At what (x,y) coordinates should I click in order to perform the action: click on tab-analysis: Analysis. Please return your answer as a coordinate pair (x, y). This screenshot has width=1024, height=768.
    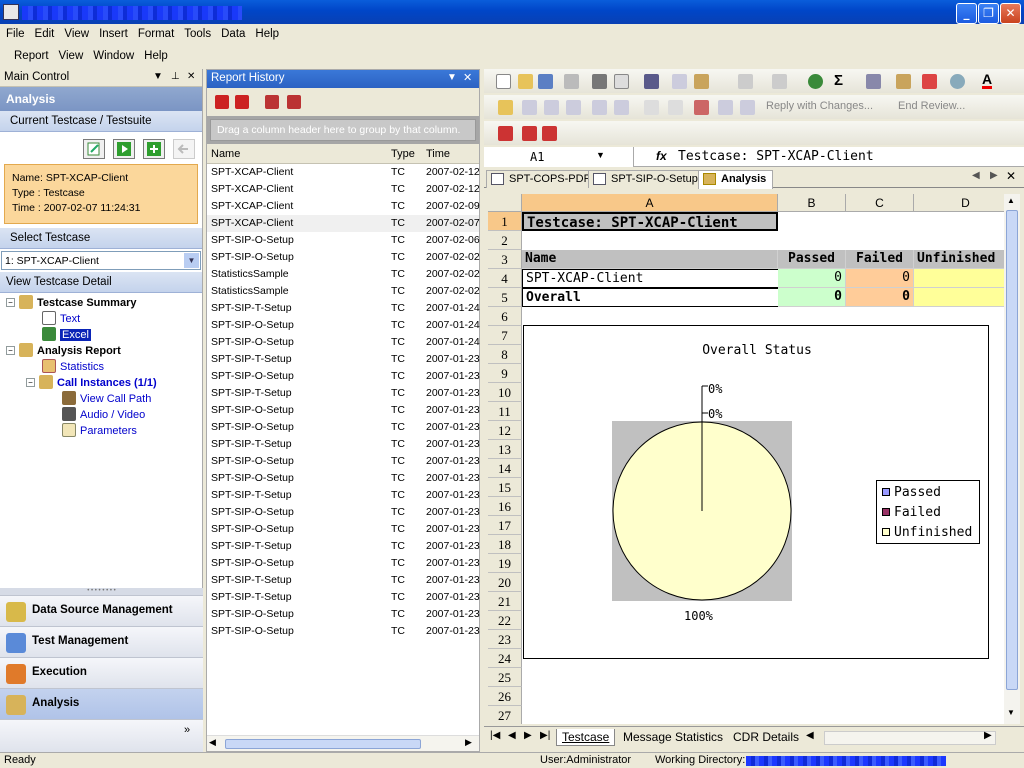
    Looking at the image, I should click on (736, 179).